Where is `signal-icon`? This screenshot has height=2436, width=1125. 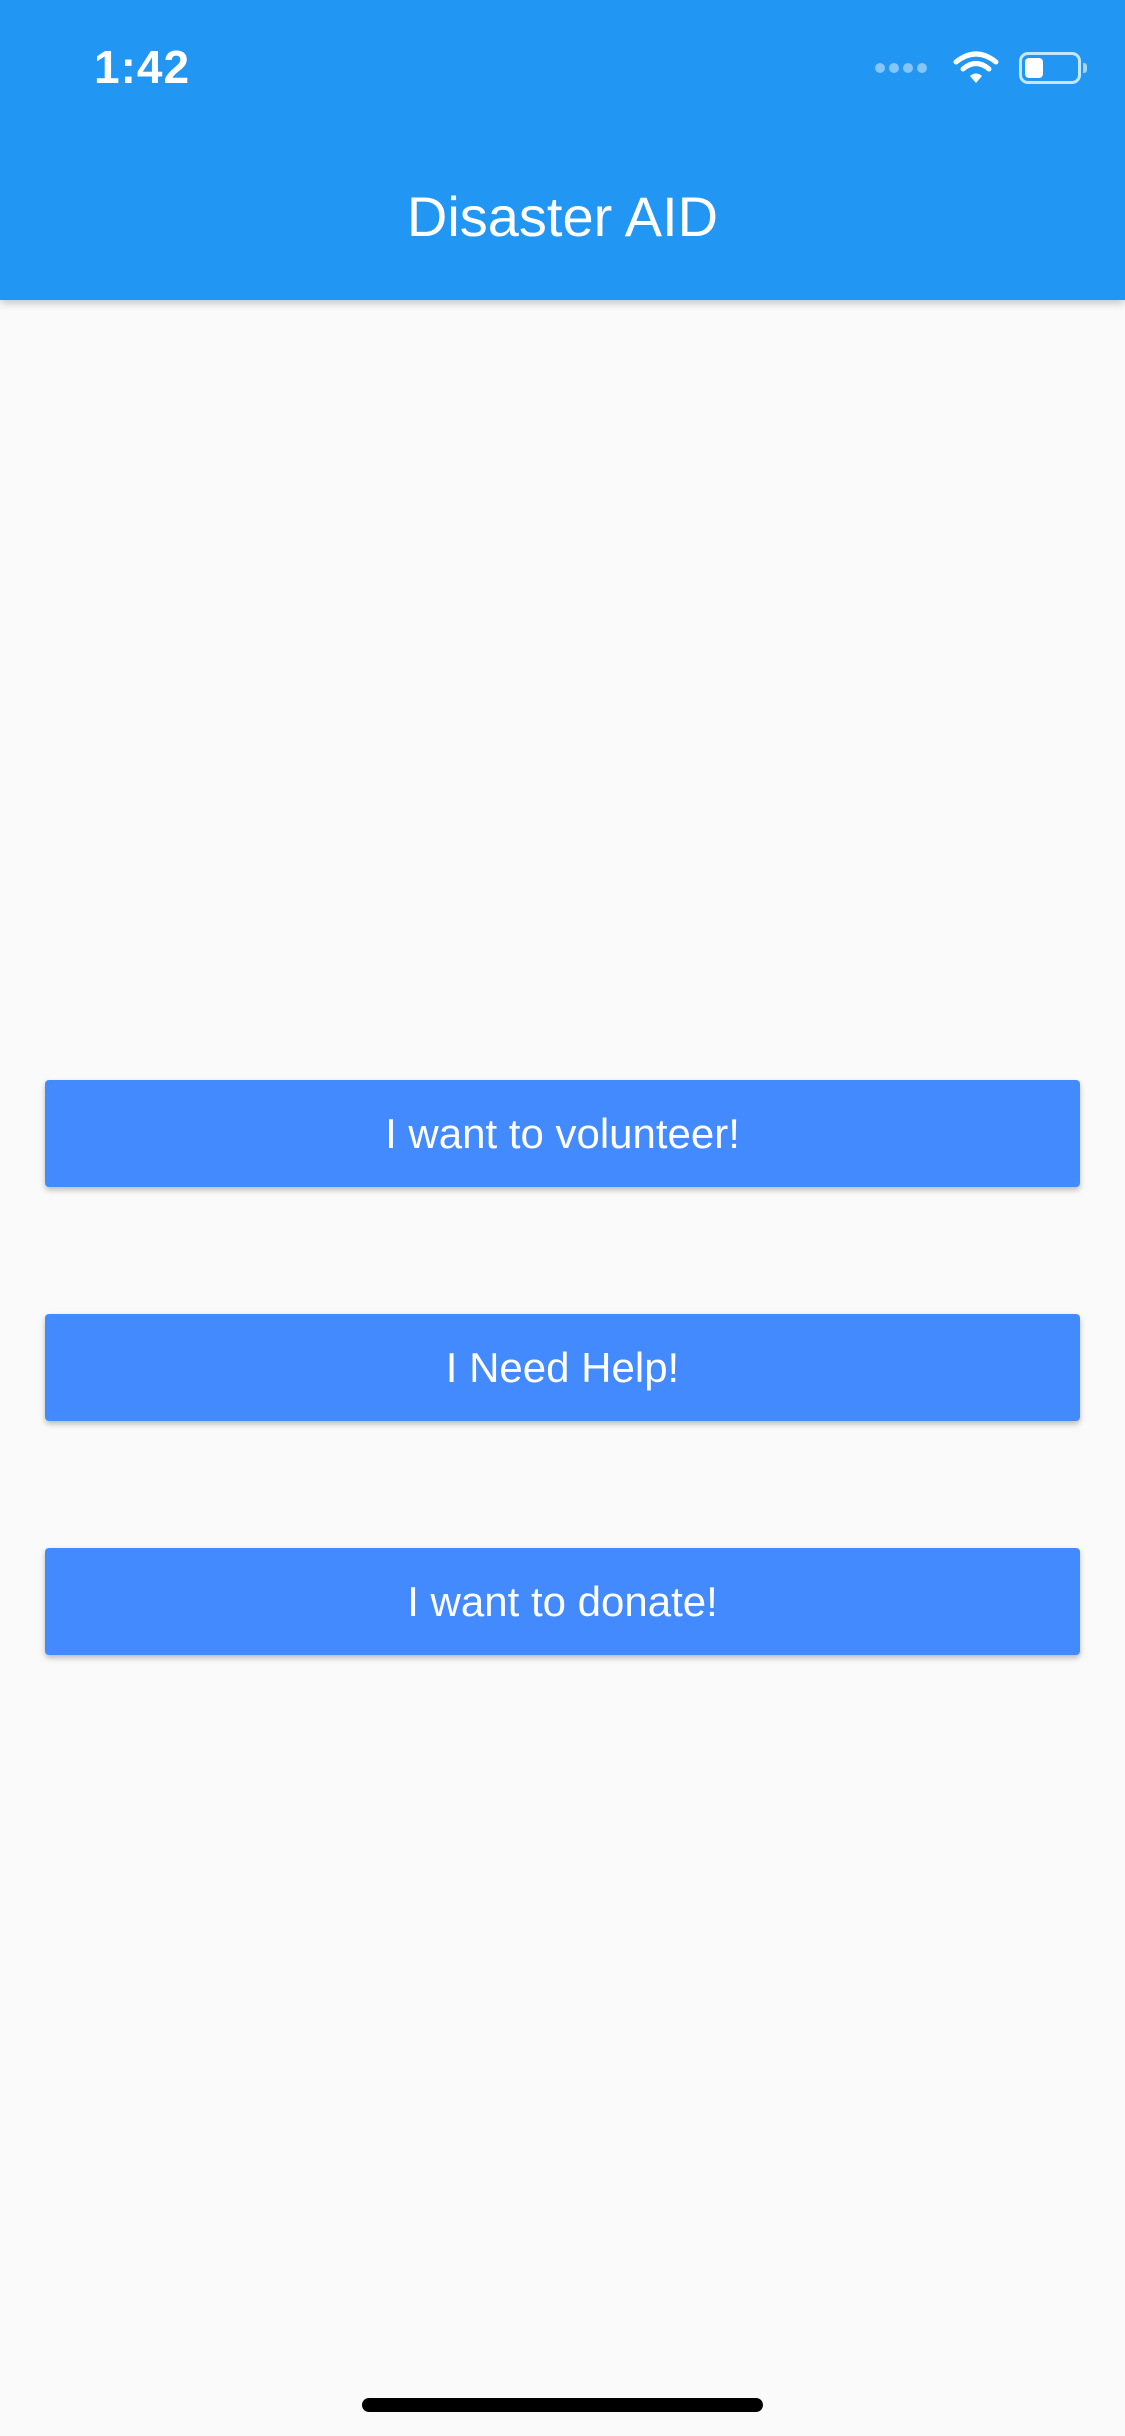
signal-icon is located at coordinates (903, 68).